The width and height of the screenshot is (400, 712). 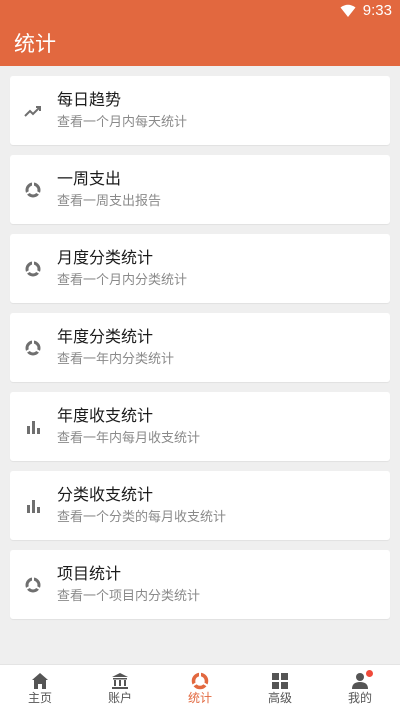 I want to click on bank-icon, so click(x=120, y=681).